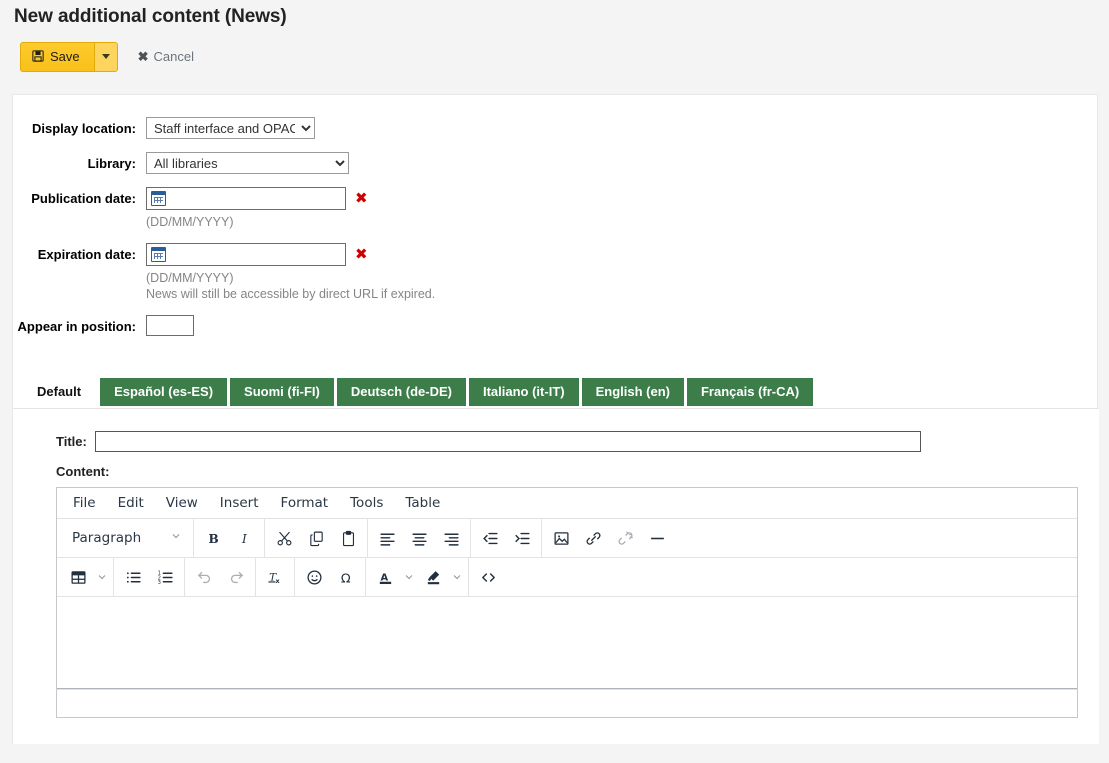  I want to click on toolbar-group-table, so click(86, 577).